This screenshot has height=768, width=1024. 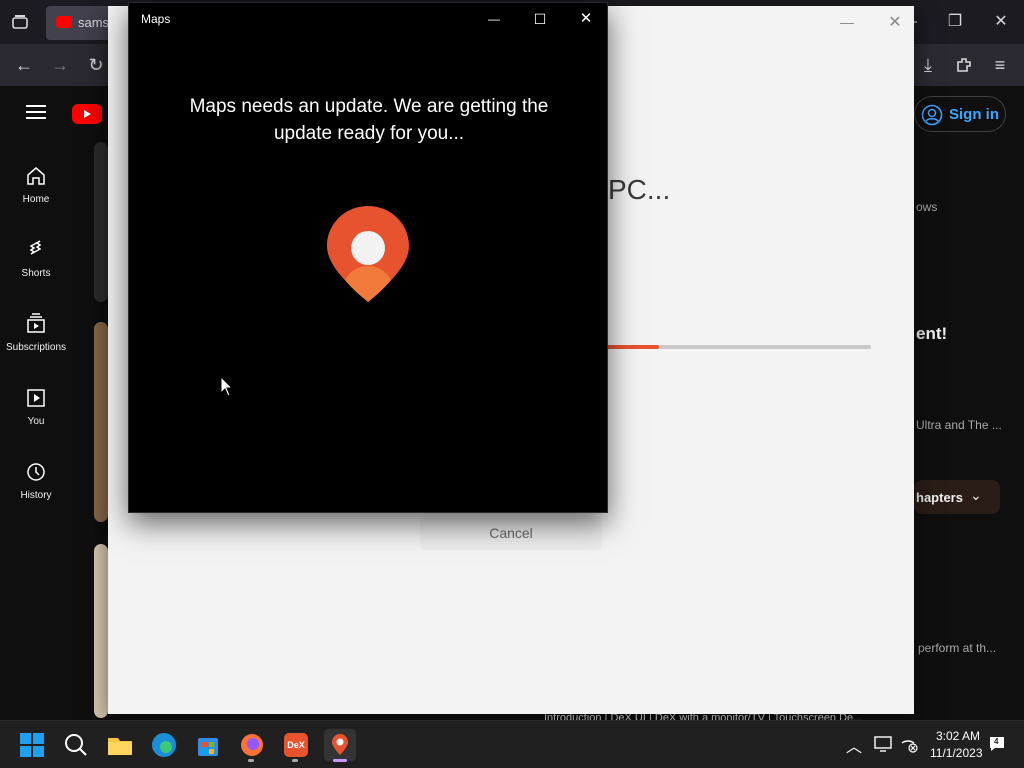 What do you see at coordinates (368, 254) in the screenshot?
I see `maps-pin-icon` at bounding box center [368, 254].